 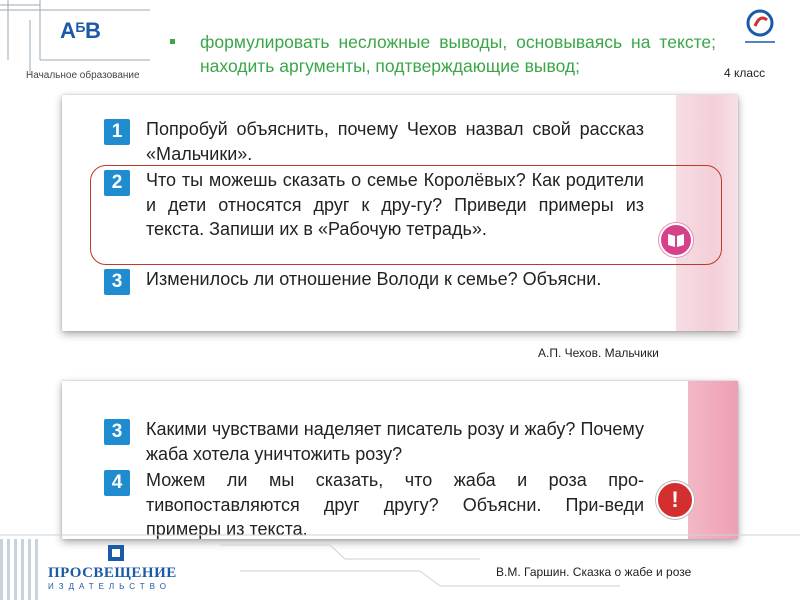 What do you see at coordinates (675, 500) in the screenshot?
I see `warning-icon: !` at bounding box center [675, 500].